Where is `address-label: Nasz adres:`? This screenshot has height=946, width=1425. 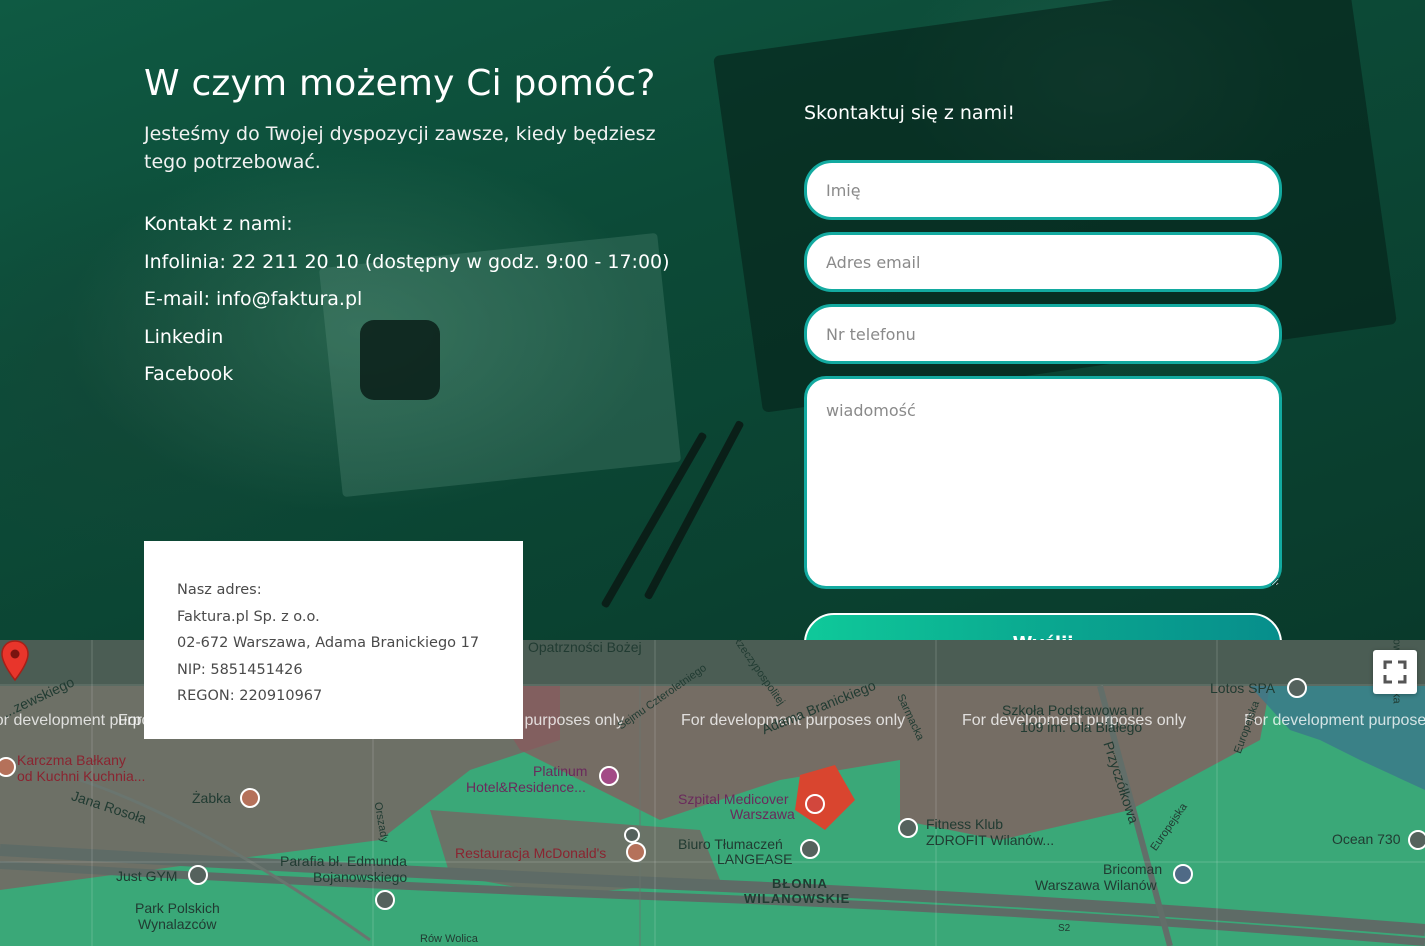
address-label: Nasz adres: is located at coordinates (219, 590).